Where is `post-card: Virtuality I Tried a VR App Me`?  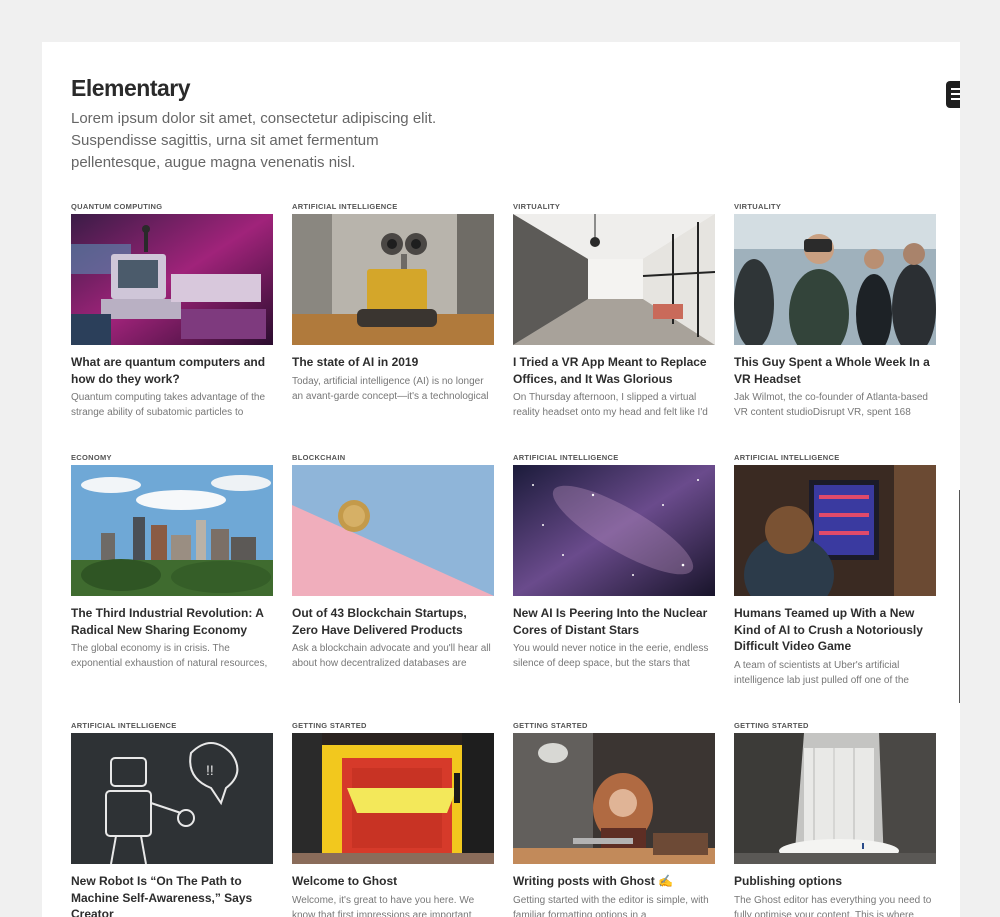 post-card: Virtuality I Tried a VR App Me is located at coordinates (614, 310).